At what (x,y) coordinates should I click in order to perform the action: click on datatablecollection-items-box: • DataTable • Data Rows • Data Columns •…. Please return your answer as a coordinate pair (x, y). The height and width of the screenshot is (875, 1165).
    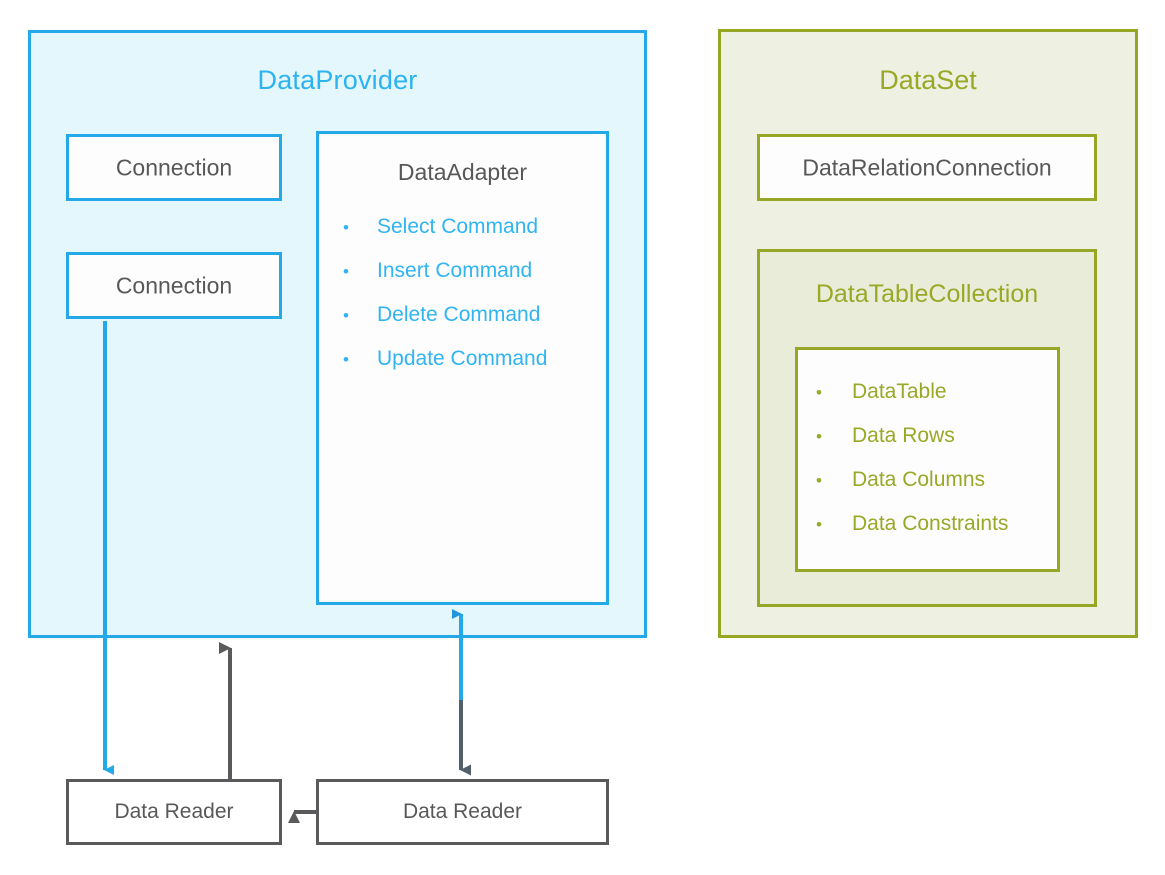
    Looking at the image, I should click on (927, 459).